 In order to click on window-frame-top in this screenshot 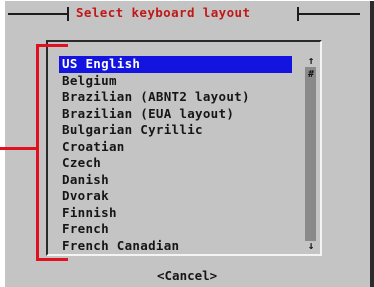, I will do `click(187, 0)`.